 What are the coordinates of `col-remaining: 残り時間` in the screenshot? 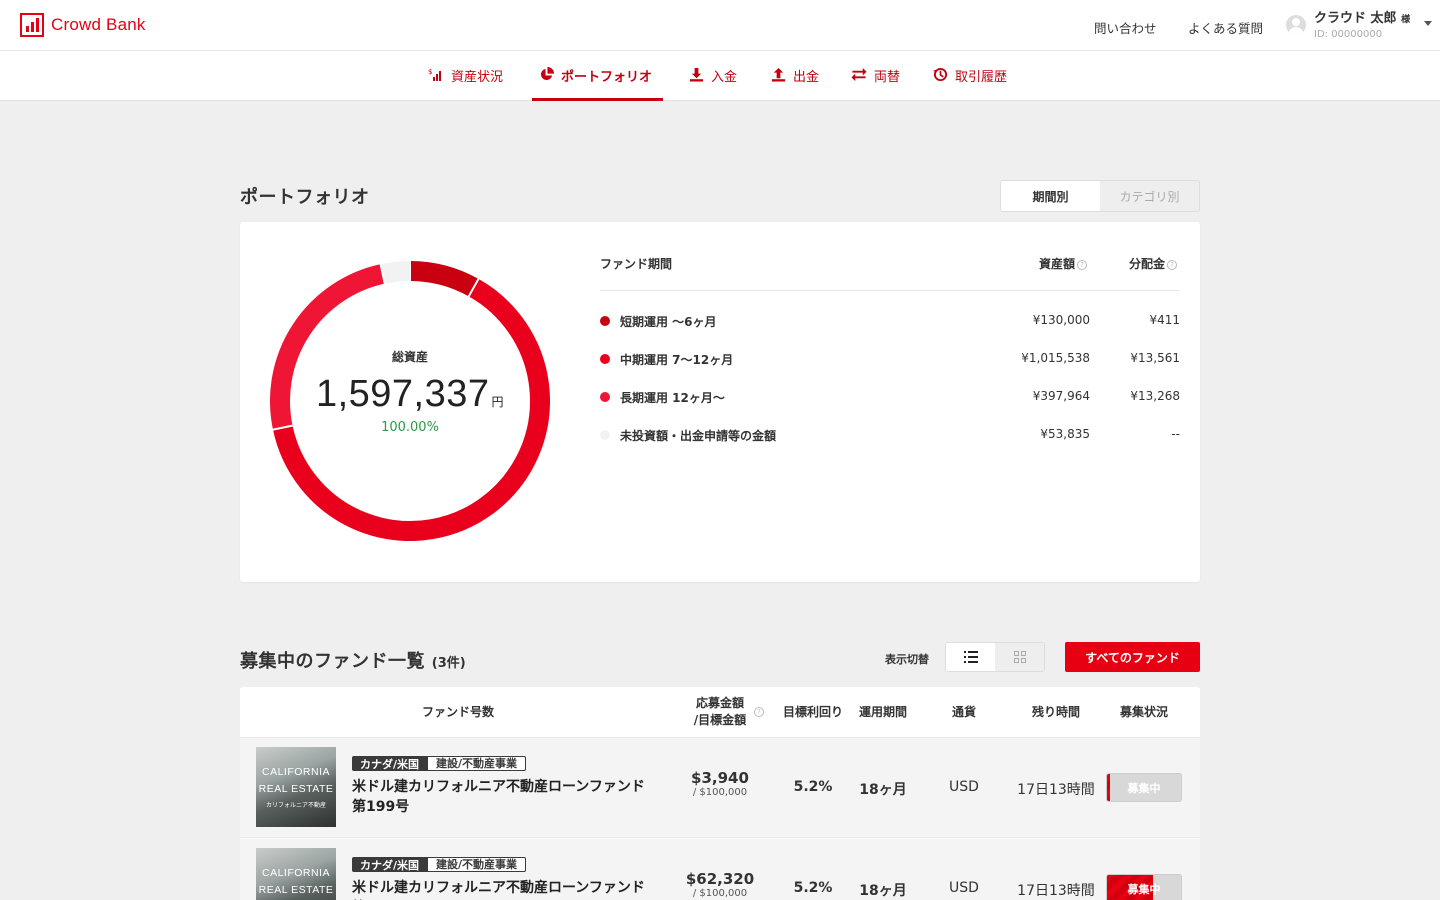 It's located at (1055, 712).